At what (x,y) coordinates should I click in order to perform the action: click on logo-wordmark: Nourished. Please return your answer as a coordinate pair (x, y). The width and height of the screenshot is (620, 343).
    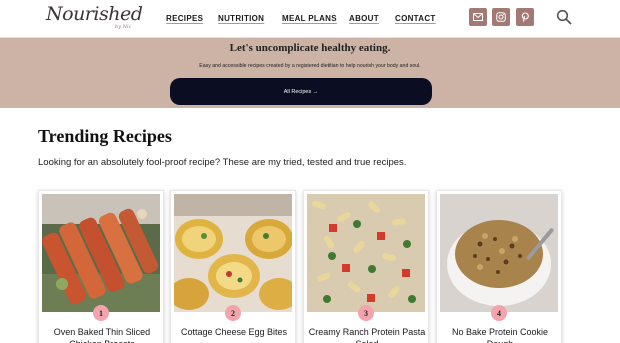
    Looking at the image, I should click on (94, 14).